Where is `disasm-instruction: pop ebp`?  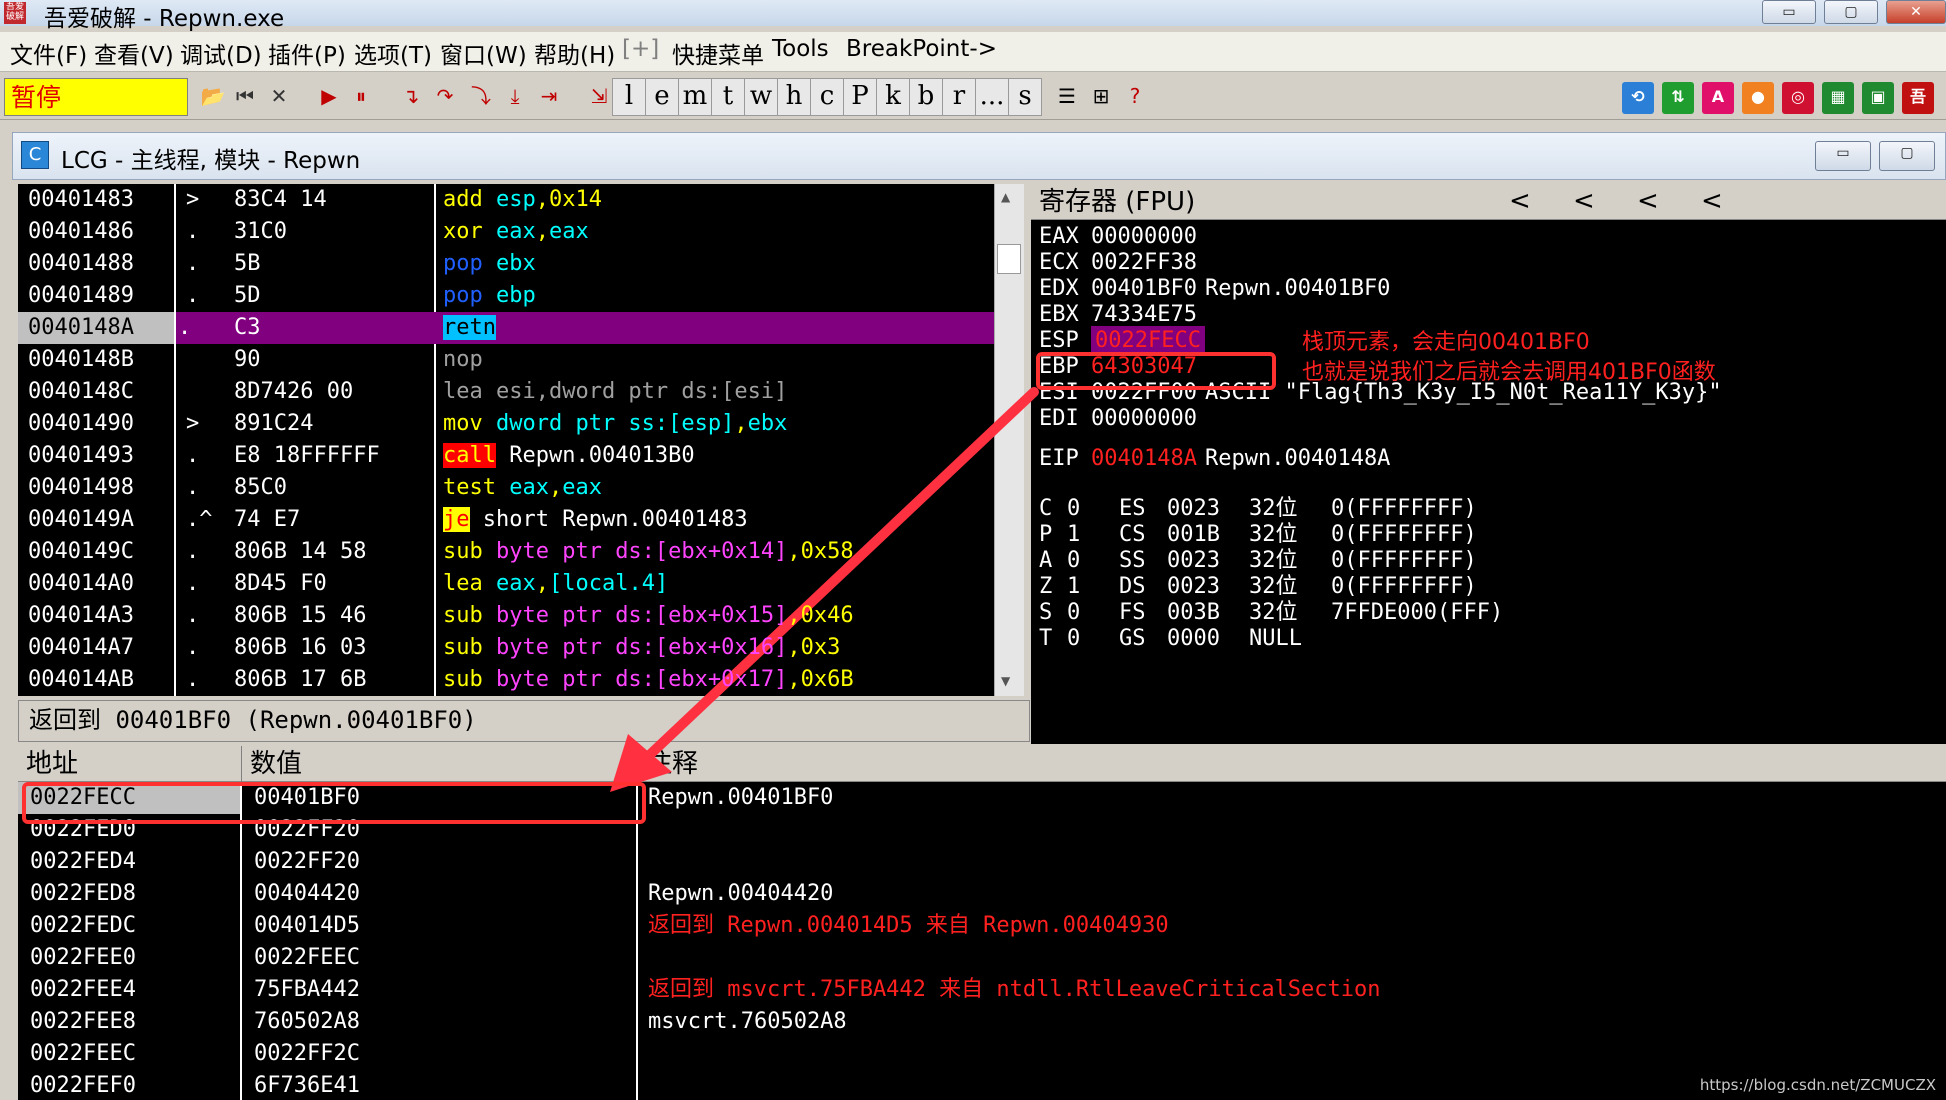 disasm-instruction: pop ebp is located at coordinates (489, 296).